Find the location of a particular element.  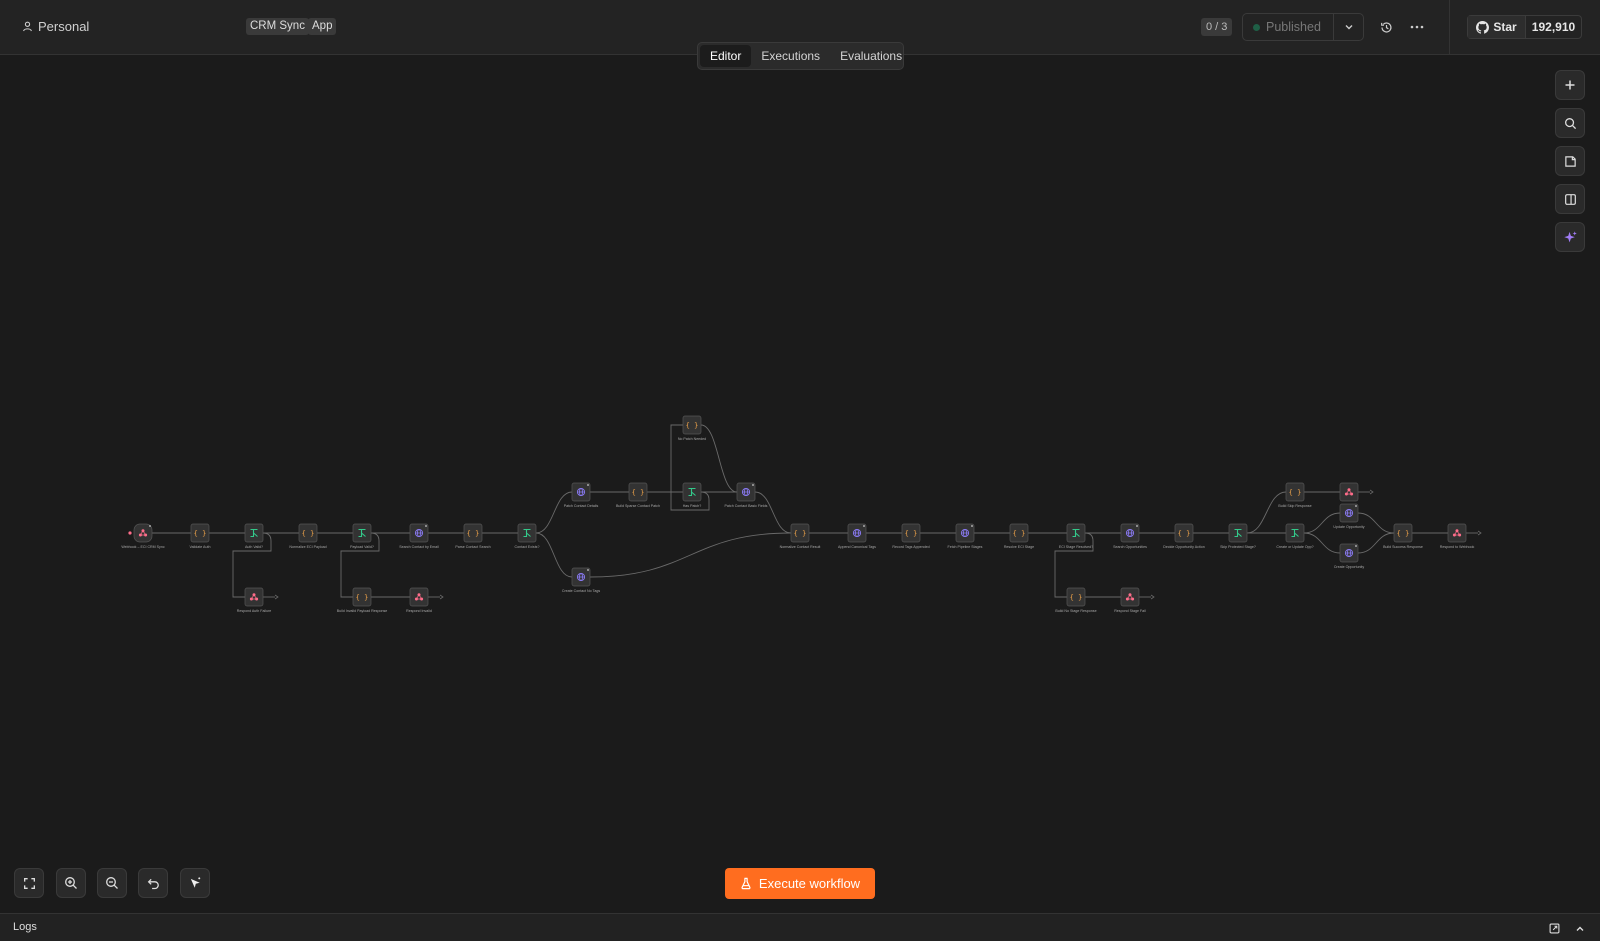

workflow-node: Respond to Webhook is located at coordinates (1457, 536).